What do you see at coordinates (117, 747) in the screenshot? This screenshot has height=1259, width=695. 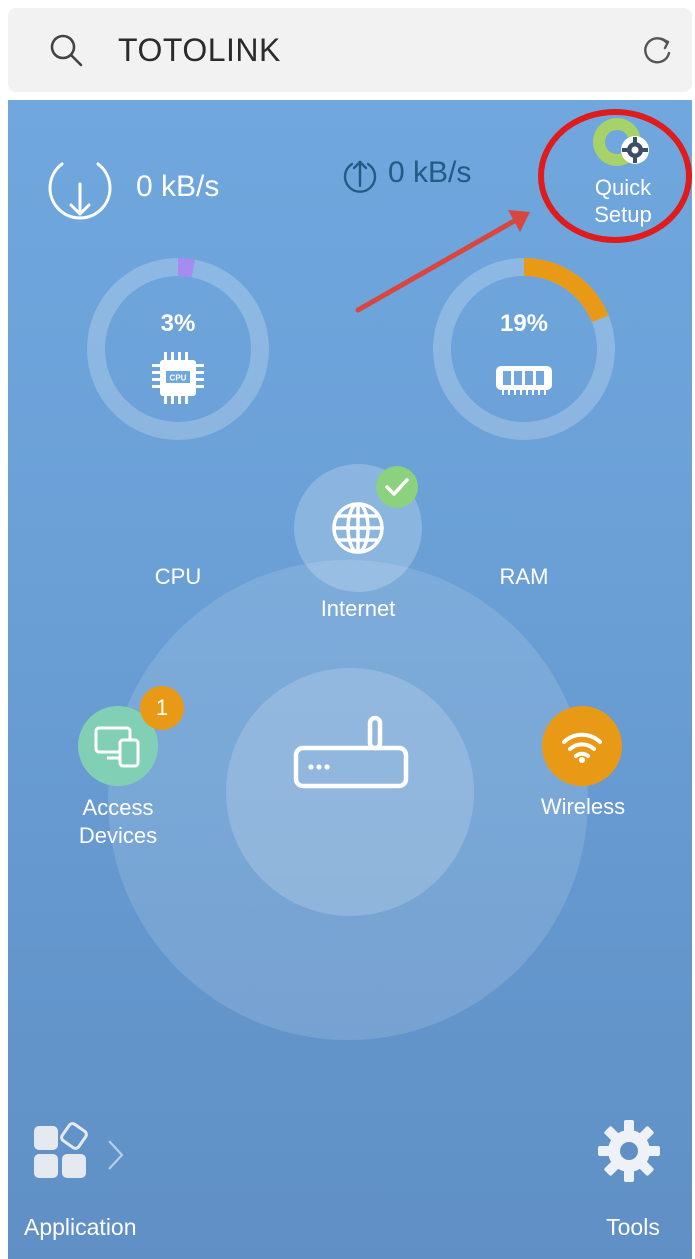 I see `devices-icon` at bounding box center [117, 747].